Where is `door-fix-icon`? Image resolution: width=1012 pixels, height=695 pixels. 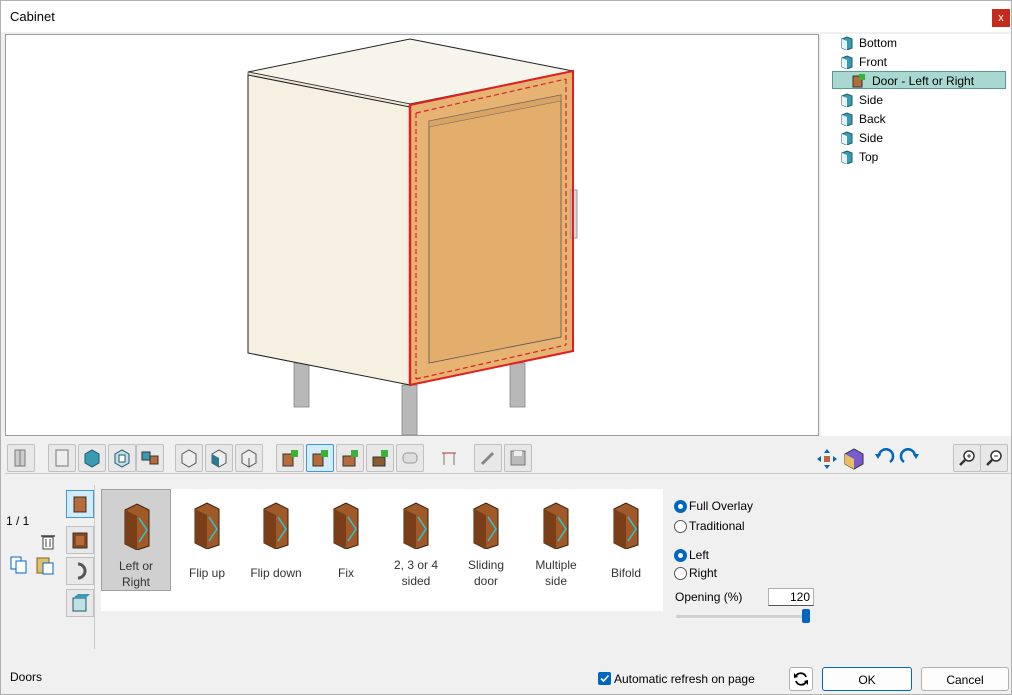
door-fix-icon is located at coordinates (346, 525).